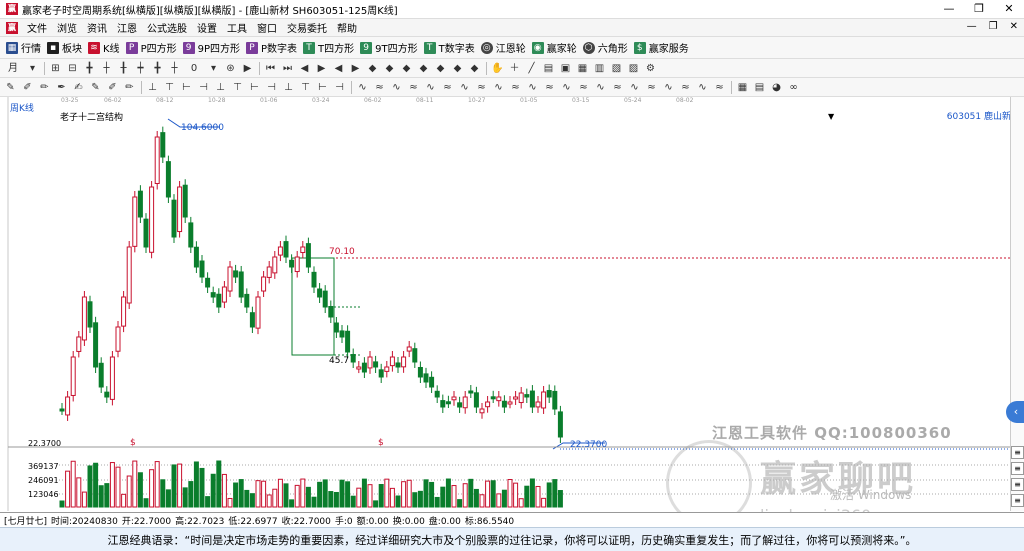 This screenshot has height=551, width=1024. Describe the element at coordinates (64, 47) in the screenshot. I see `toolbar-blocks: ▪ 板块` at that location.